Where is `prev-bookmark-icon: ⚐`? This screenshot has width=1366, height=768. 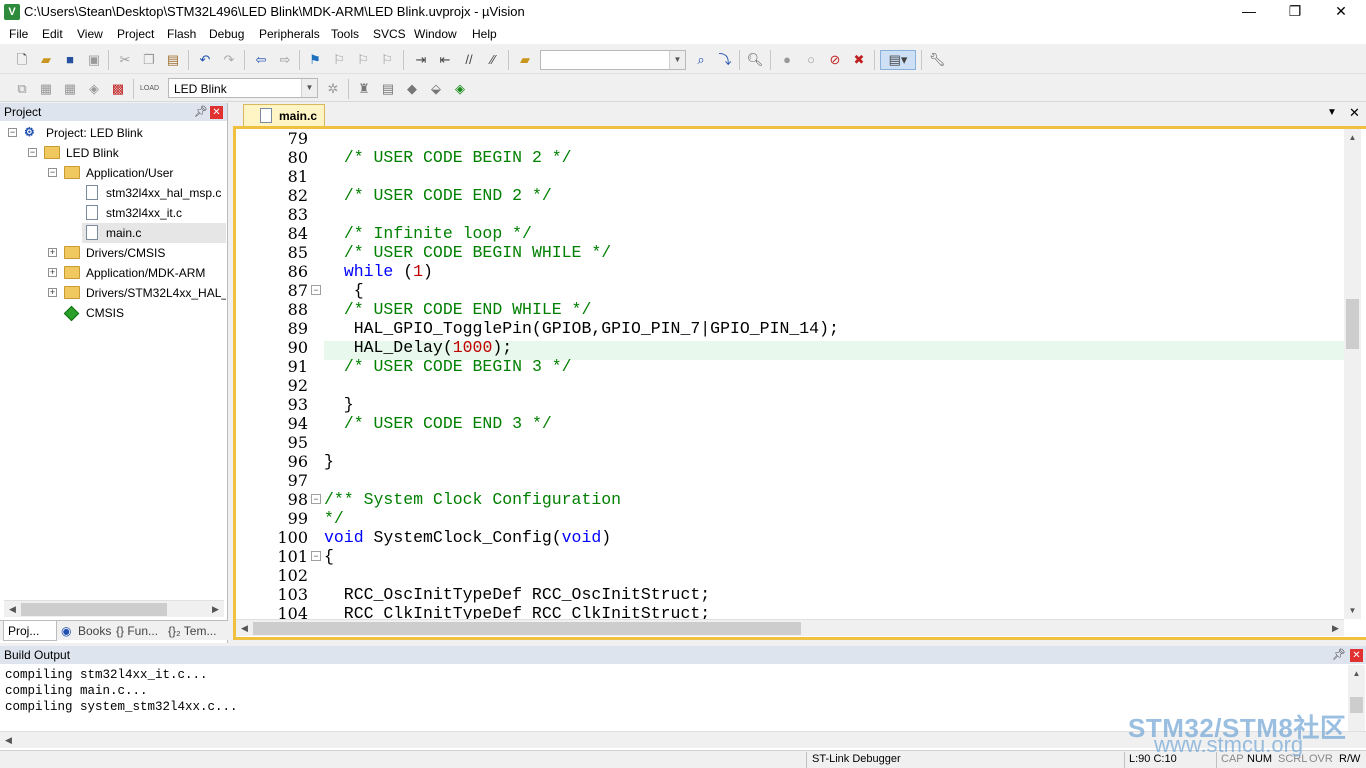 prev-bookmark-icon: ⚐ is located at coordinates (339, 60).